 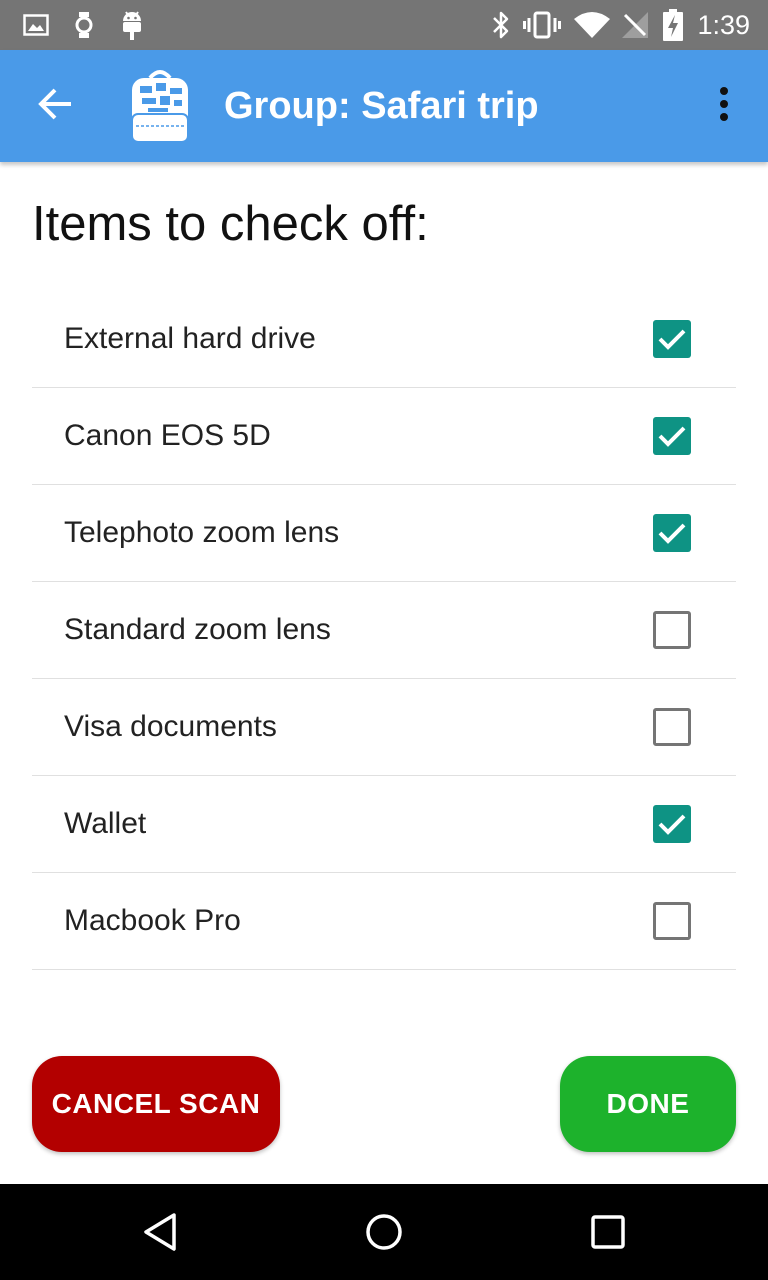 What do you see at coordinates (384, 533) in the screenshot?
I see `checklist-item: Telephoto zoom lens` at bounding box center [384, 533].